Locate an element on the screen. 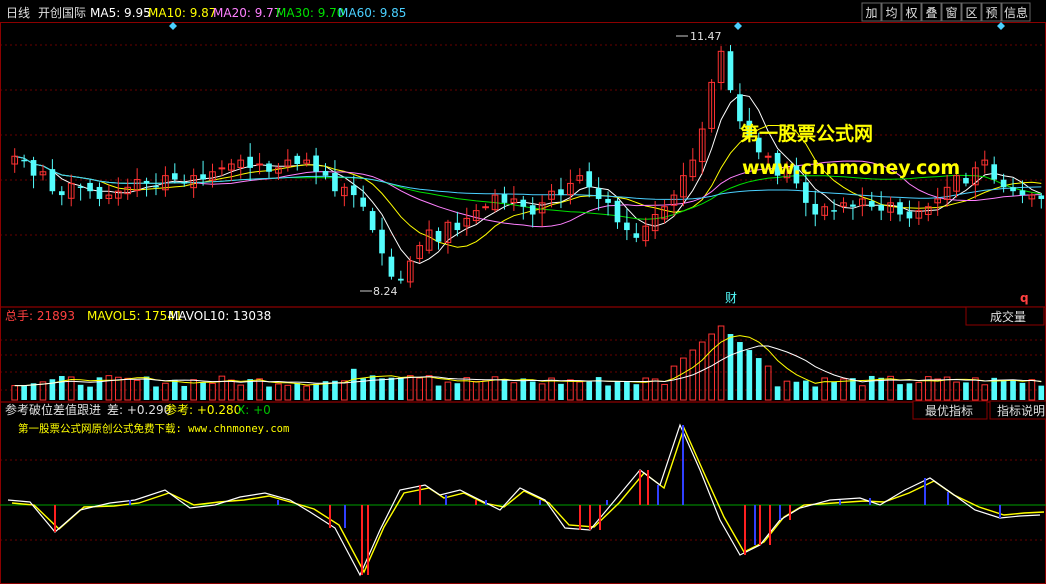 This screenshot has width=1046, height=584. period-label: 日线 is located at coordinates (18, 13).